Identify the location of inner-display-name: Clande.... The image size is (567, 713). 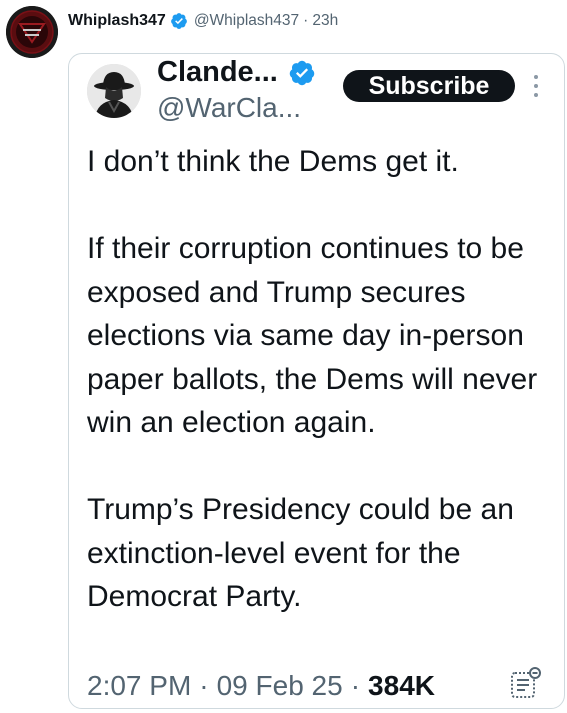
(217, 72).